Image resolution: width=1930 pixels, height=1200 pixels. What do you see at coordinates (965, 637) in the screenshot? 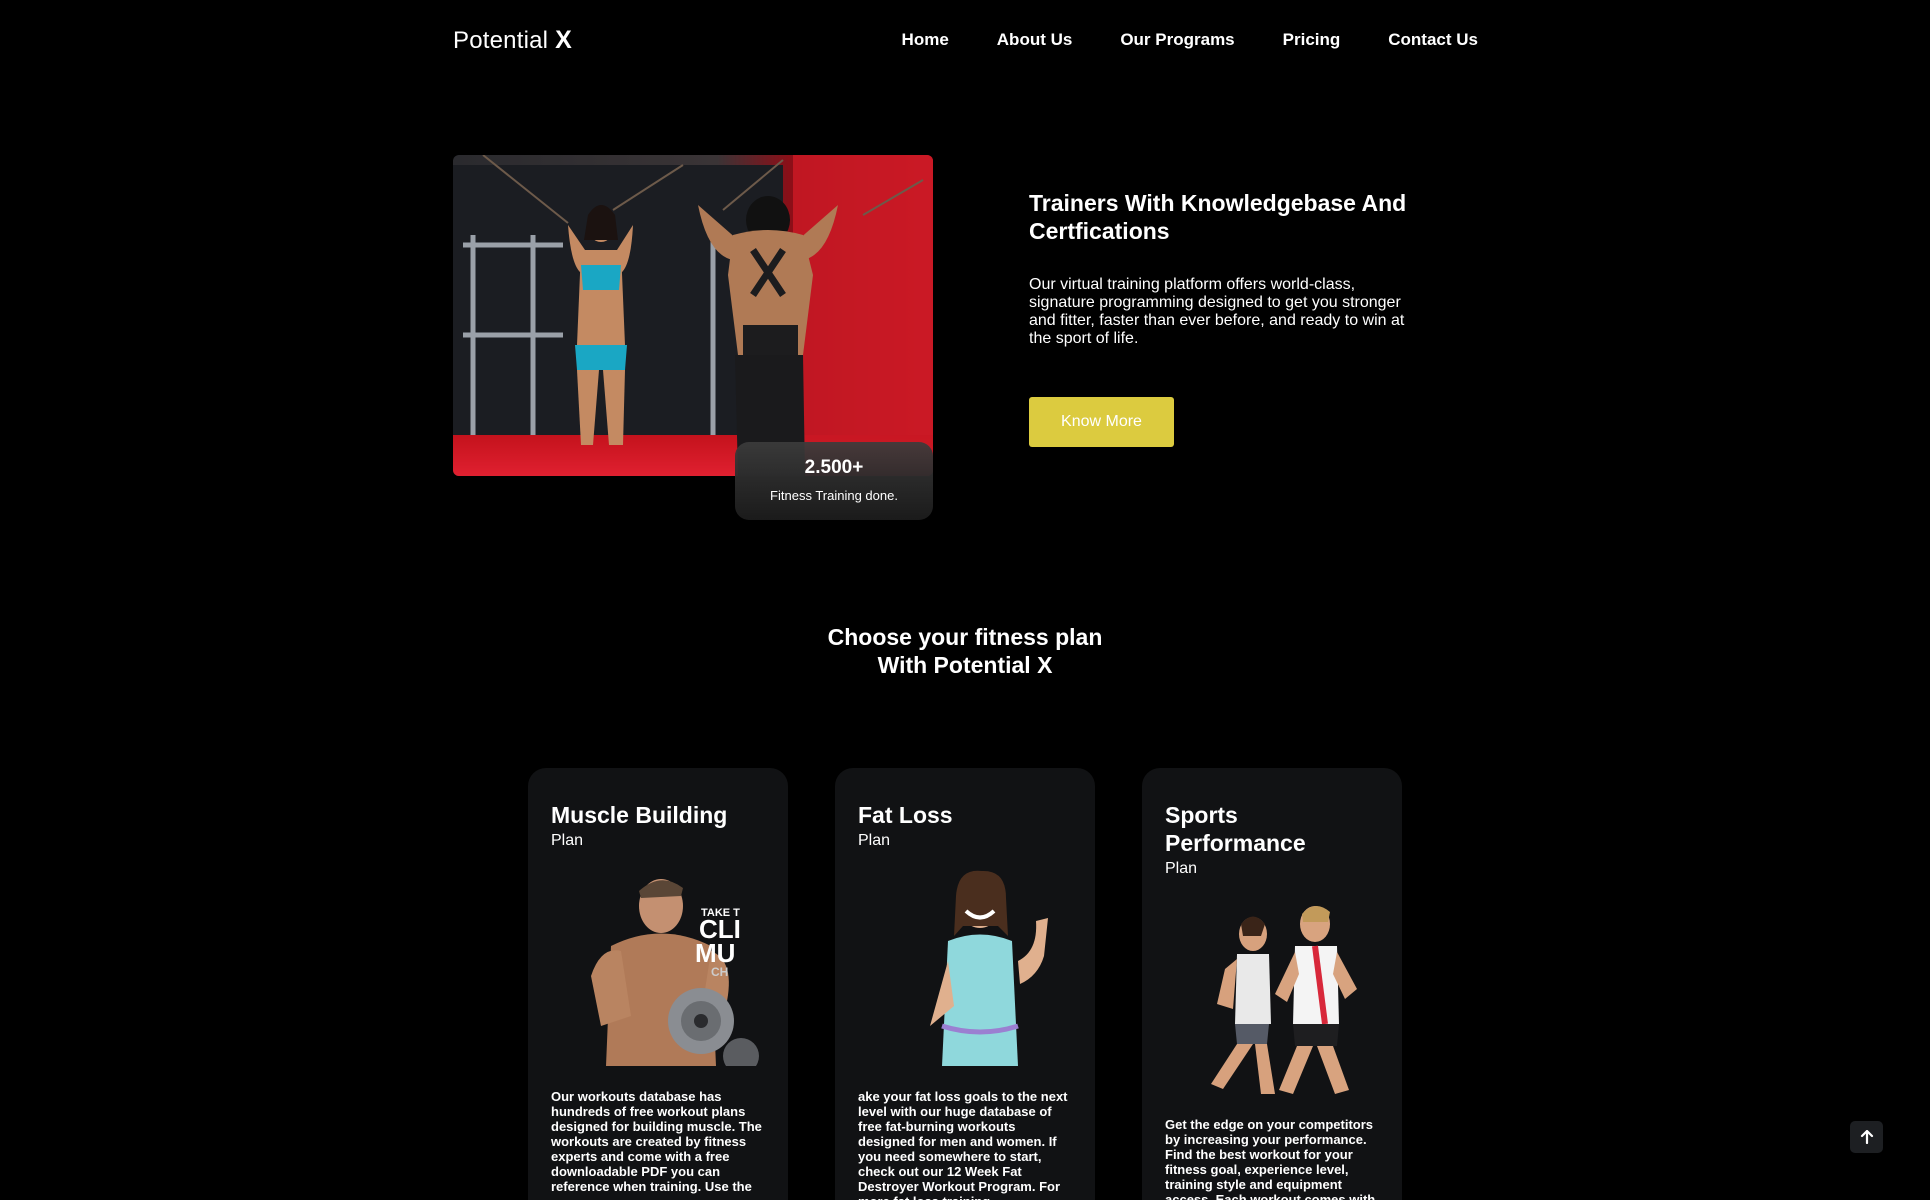
I see `plans-title-line1: Choose your fitness plan` at bounding box center [965, 637].